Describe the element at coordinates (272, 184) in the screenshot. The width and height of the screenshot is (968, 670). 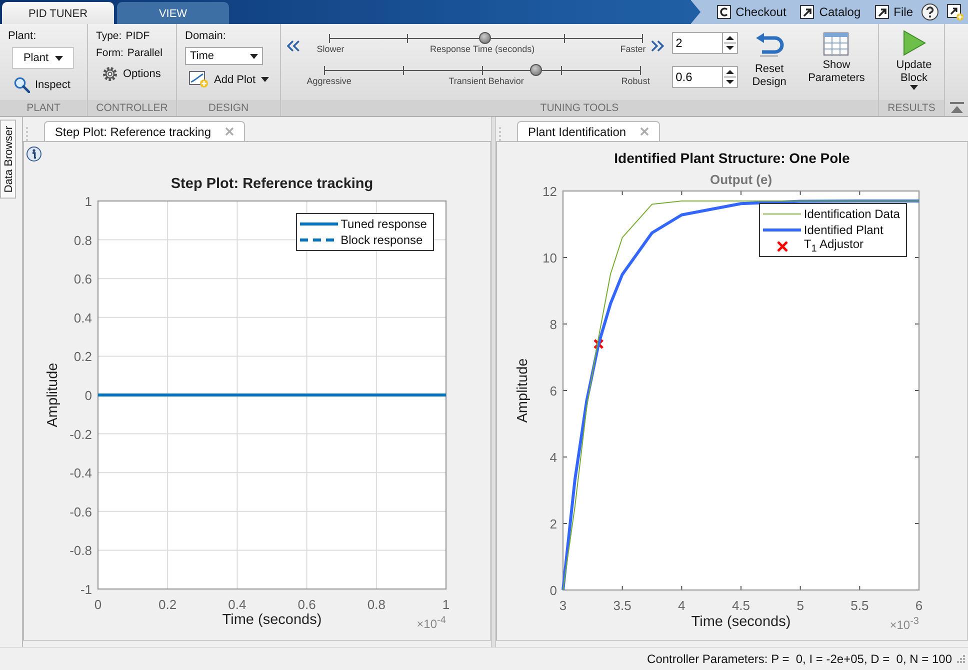
I see `chart-title: Step Plot: Reference tracking` at that location.